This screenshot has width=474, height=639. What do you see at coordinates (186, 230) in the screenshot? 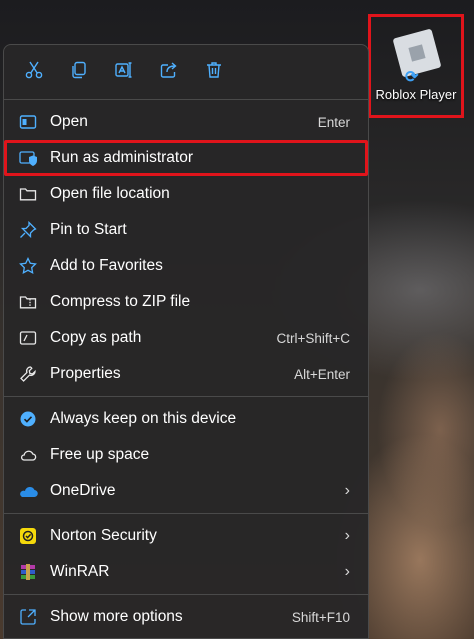
I see `menu-item-pin-to-start: Pin to Start` at bounding box center [186, 230].